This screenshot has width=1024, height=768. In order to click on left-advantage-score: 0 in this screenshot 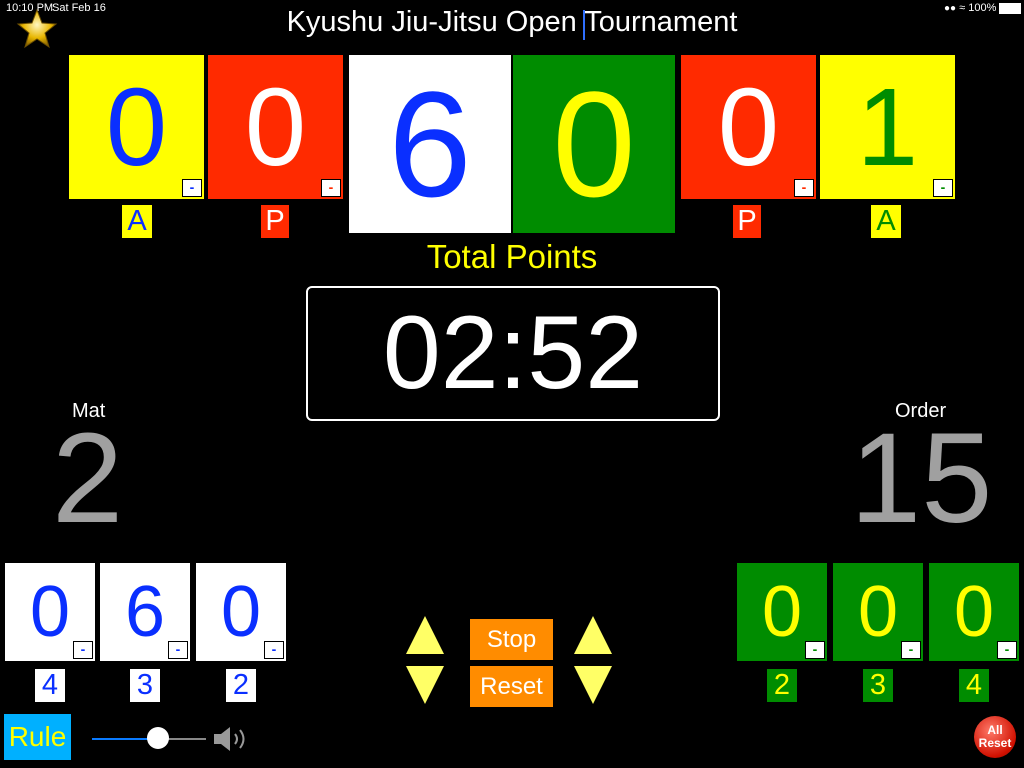, I will do `click(136, 127)`.